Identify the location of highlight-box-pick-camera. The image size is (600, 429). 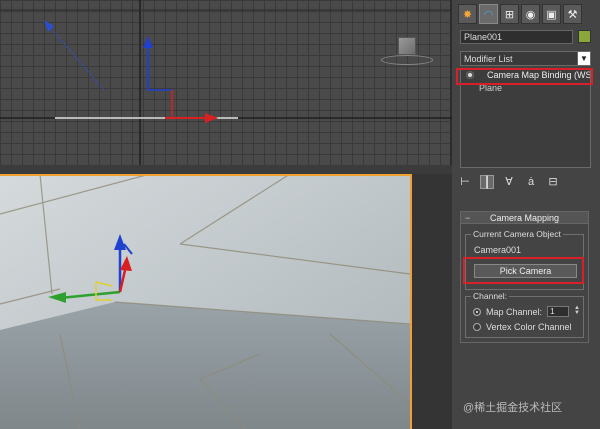
(523, 270).